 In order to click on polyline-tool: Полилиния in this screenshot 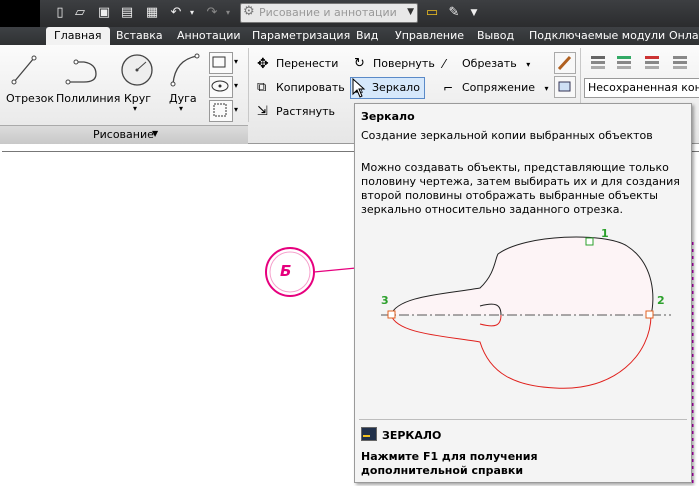, I will do `click(88, 78)`.